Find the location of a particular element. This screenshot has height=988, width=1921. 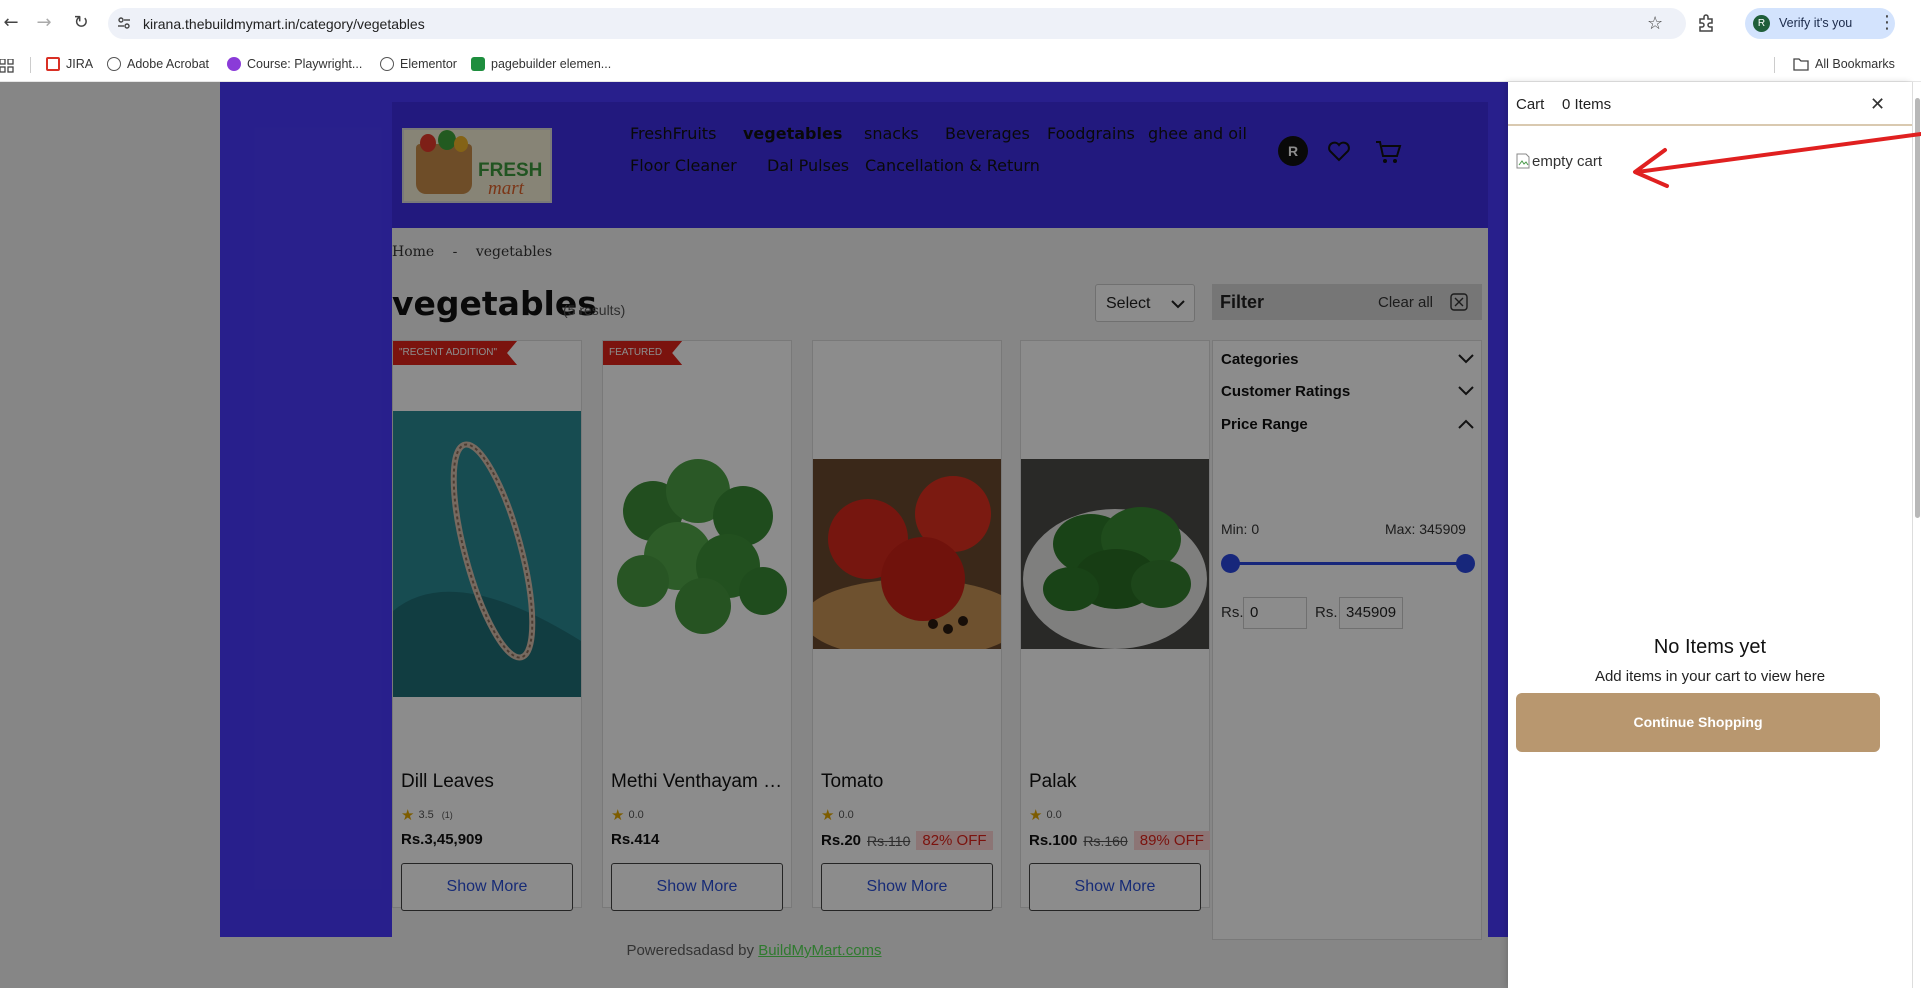

verify-identity-chip: R Verify it's you is located at coordinates (1820, 23).